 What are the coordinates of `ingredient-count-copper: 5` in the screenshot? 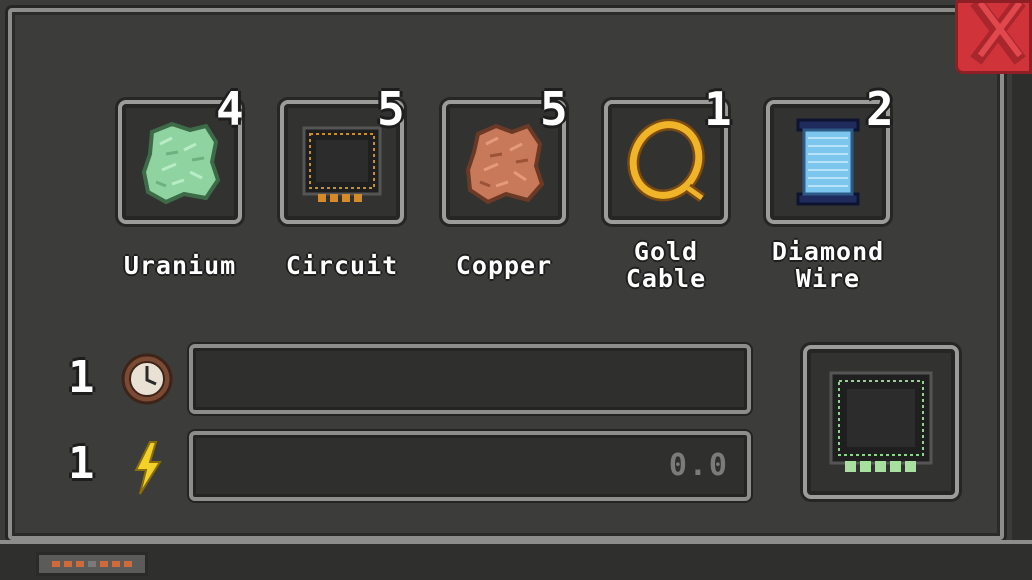 It's located at (554, 109).